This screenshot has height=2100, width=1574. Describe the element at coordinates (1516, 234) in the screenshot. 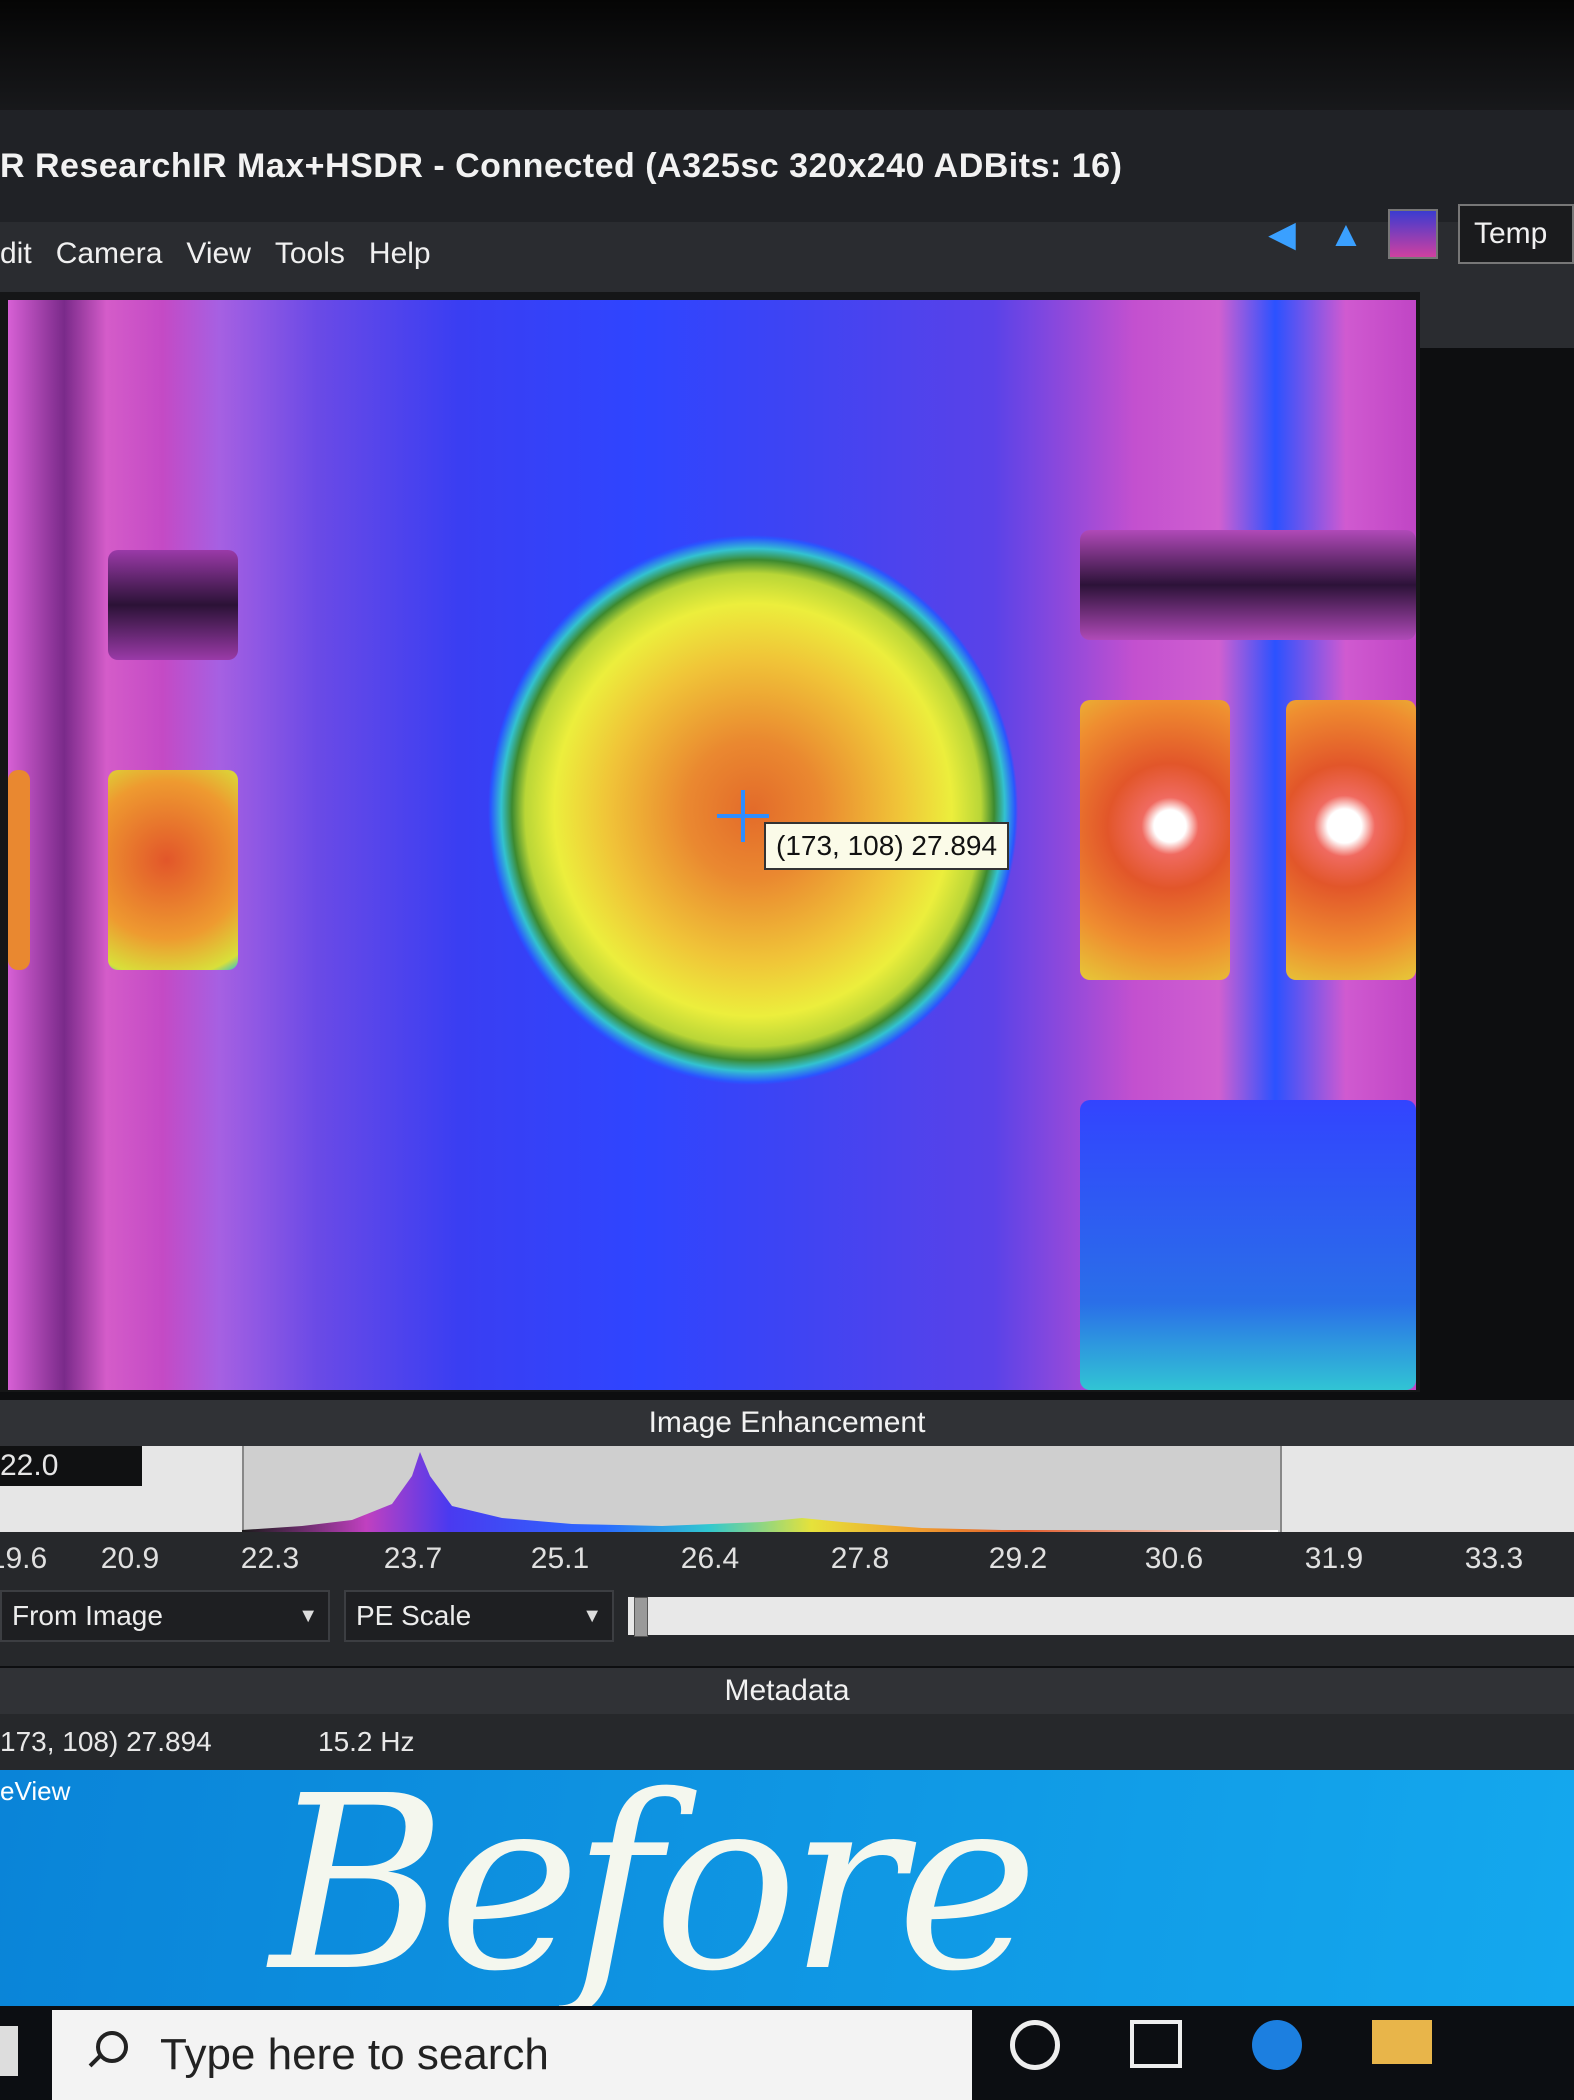

I see `temp-unit-select: Temp` at that location.